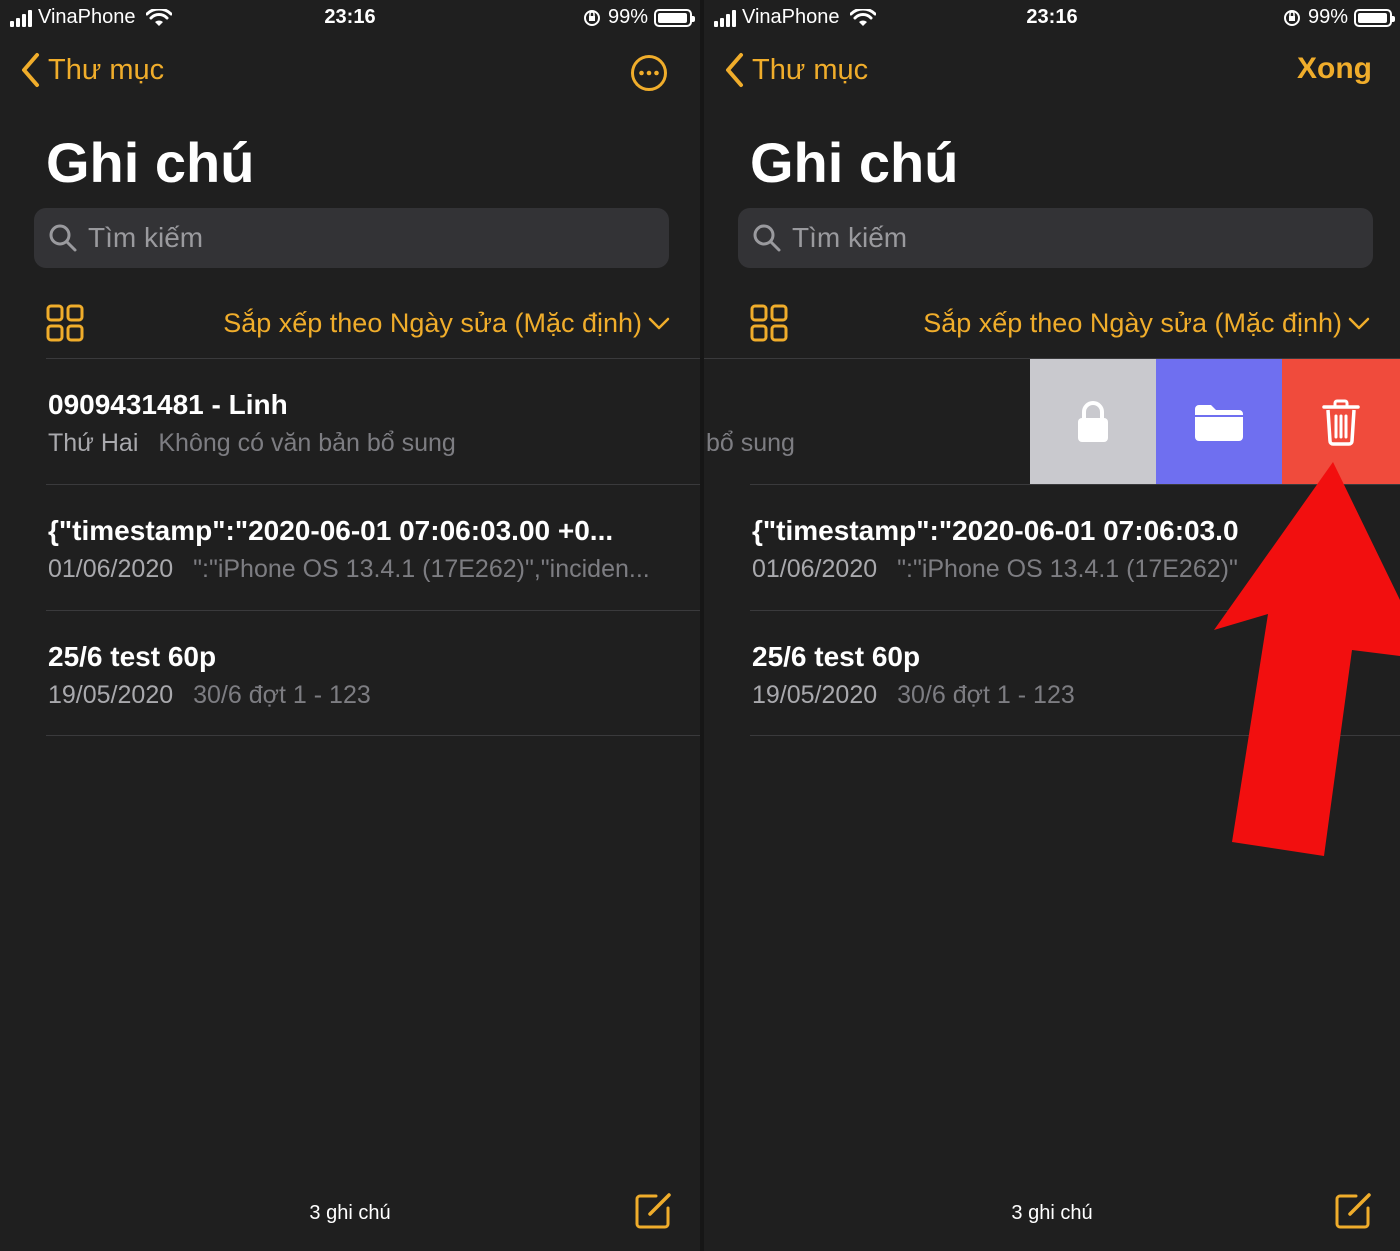 This screenshot has width=1400, height=1251. What do you see at coordinates (168, 404) in the screenshot?
I see `note-title: 0909431481 - Linh` at bounding box center [168, 404].